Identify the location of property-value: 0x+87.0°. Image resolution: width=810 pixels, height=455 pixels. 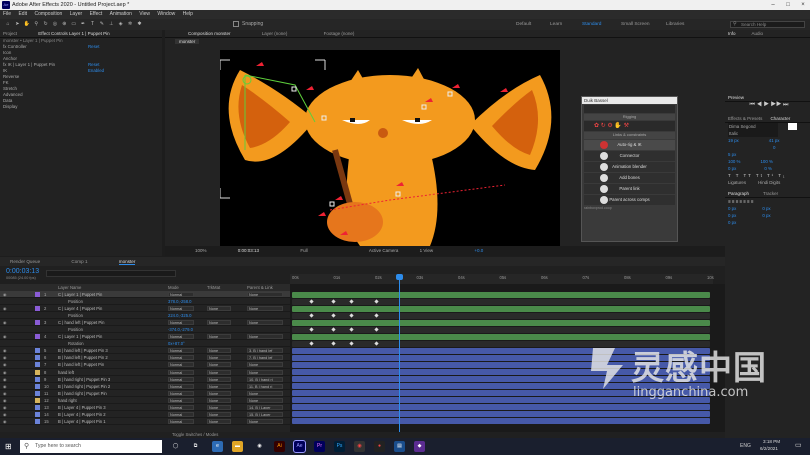
(176, 343).